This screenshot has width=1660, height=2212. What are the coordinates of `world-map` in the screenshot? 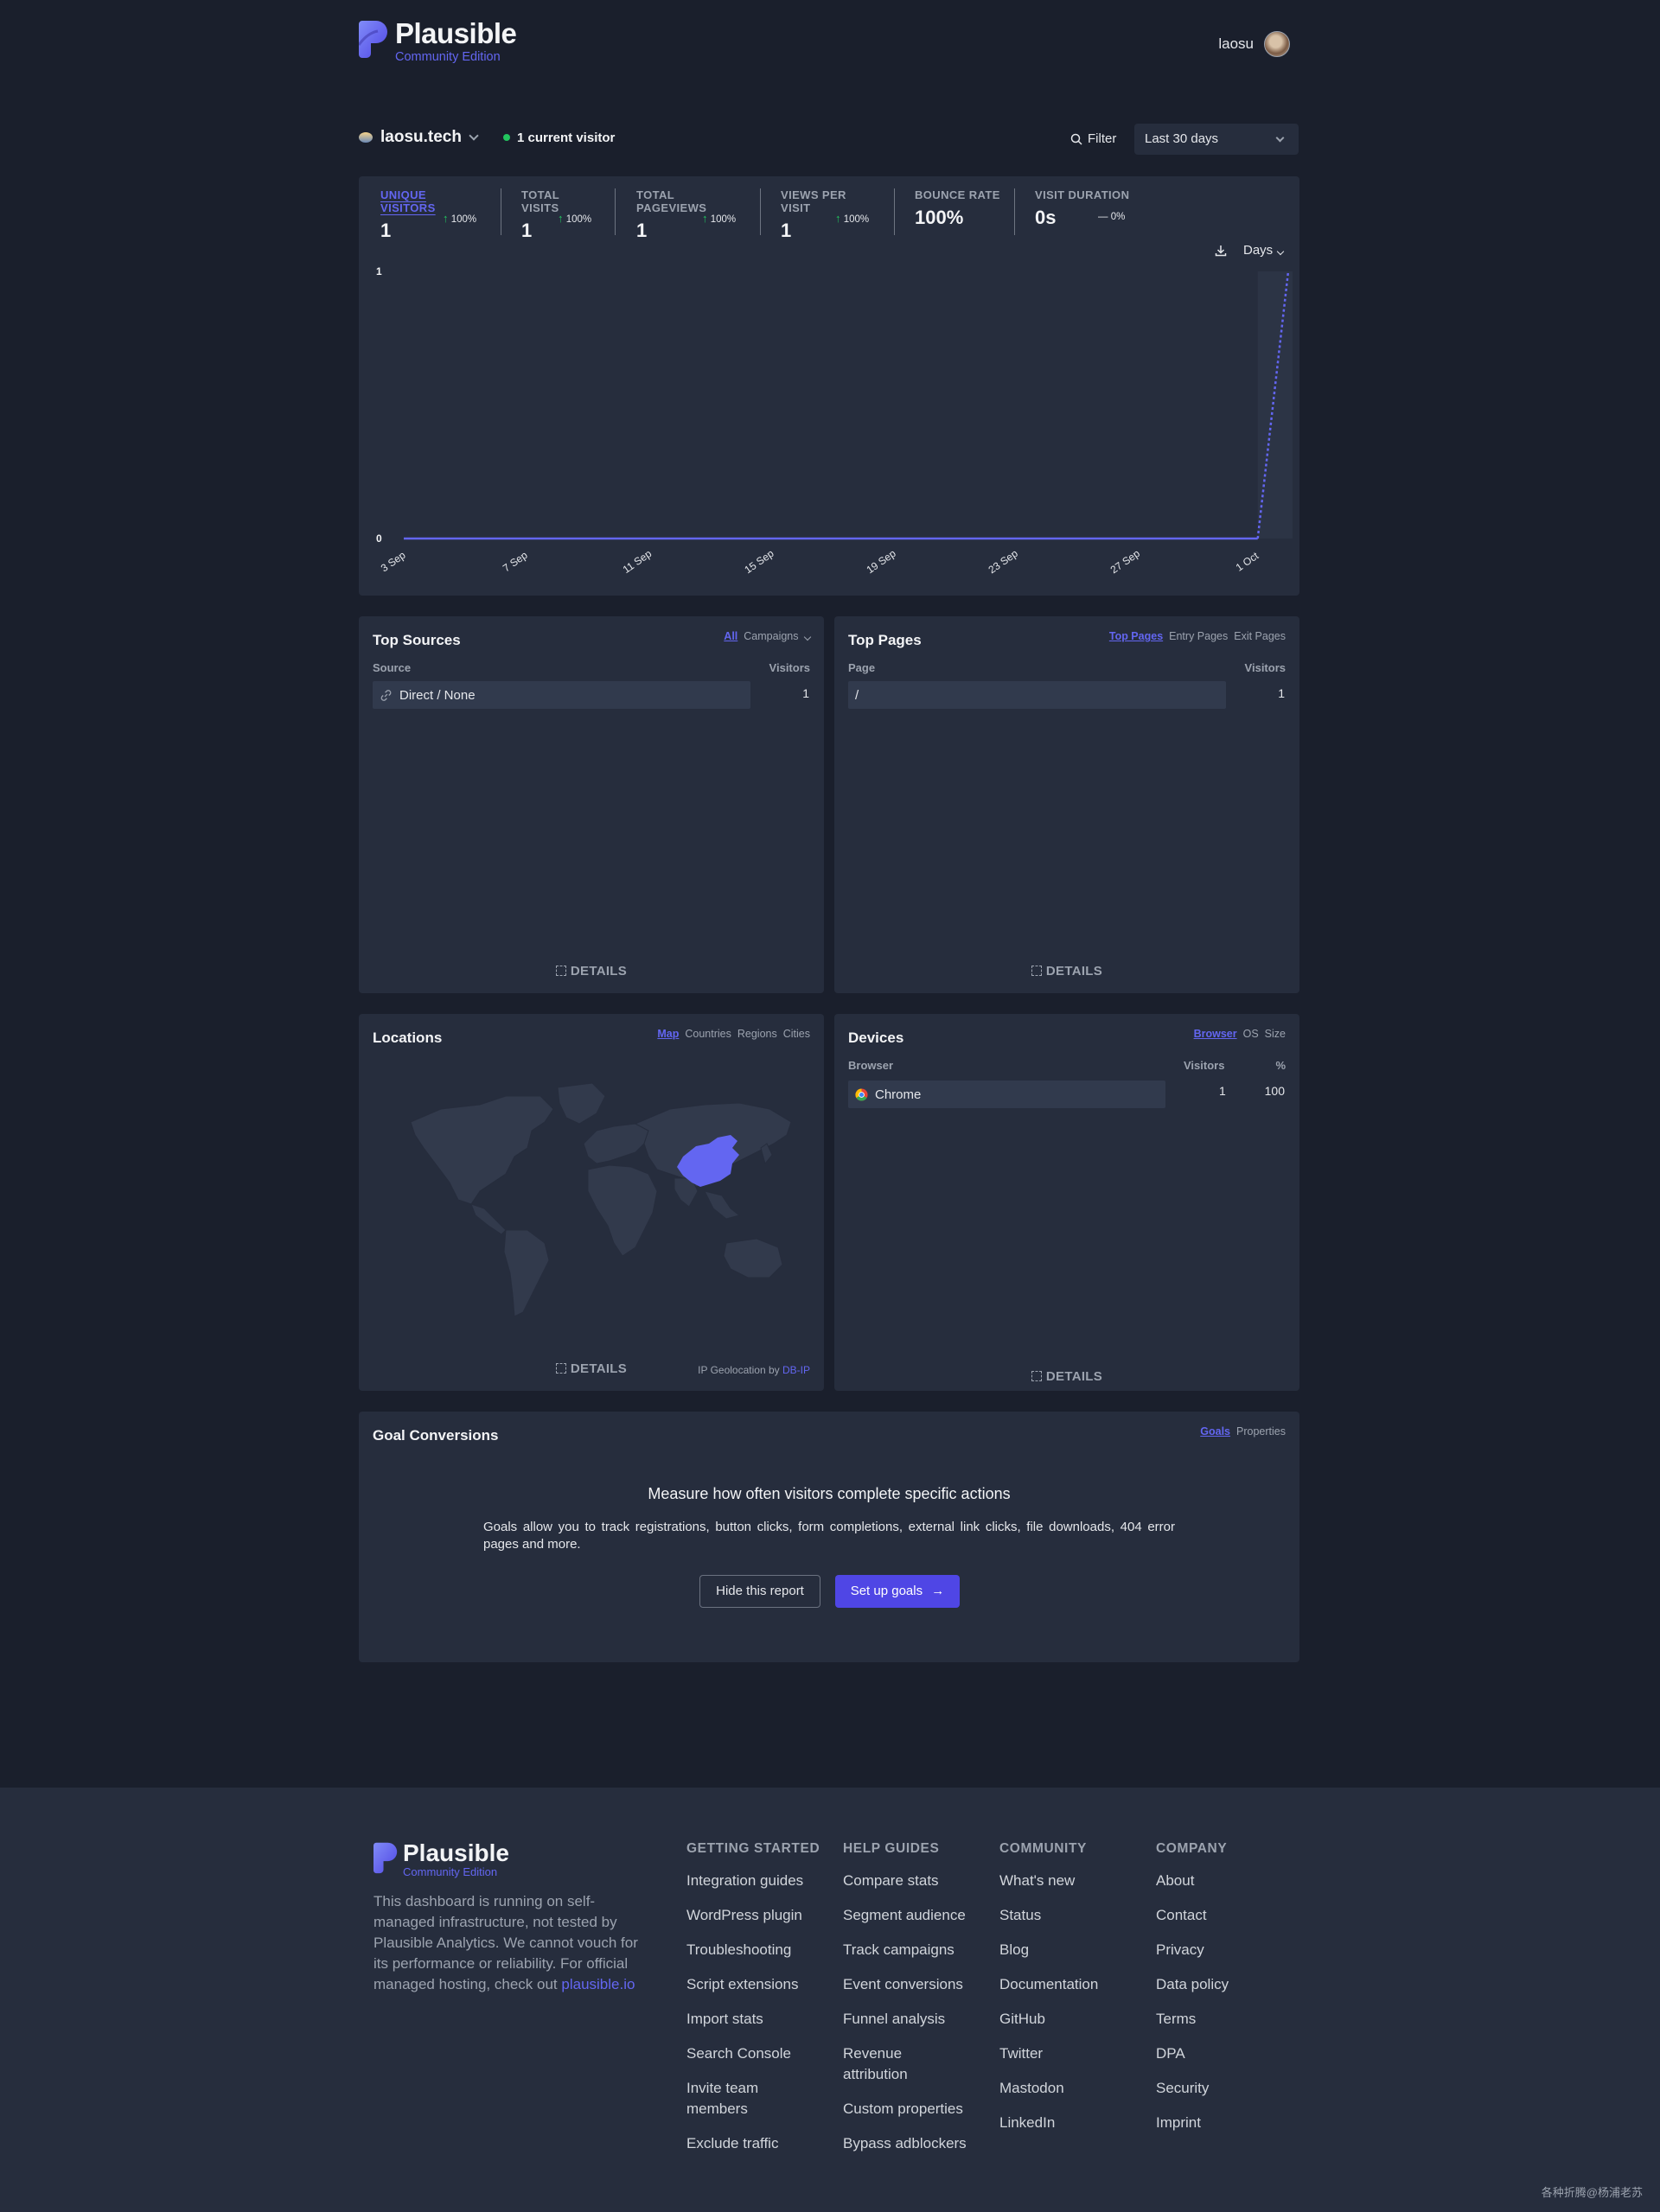 It's located at (592, 1191).